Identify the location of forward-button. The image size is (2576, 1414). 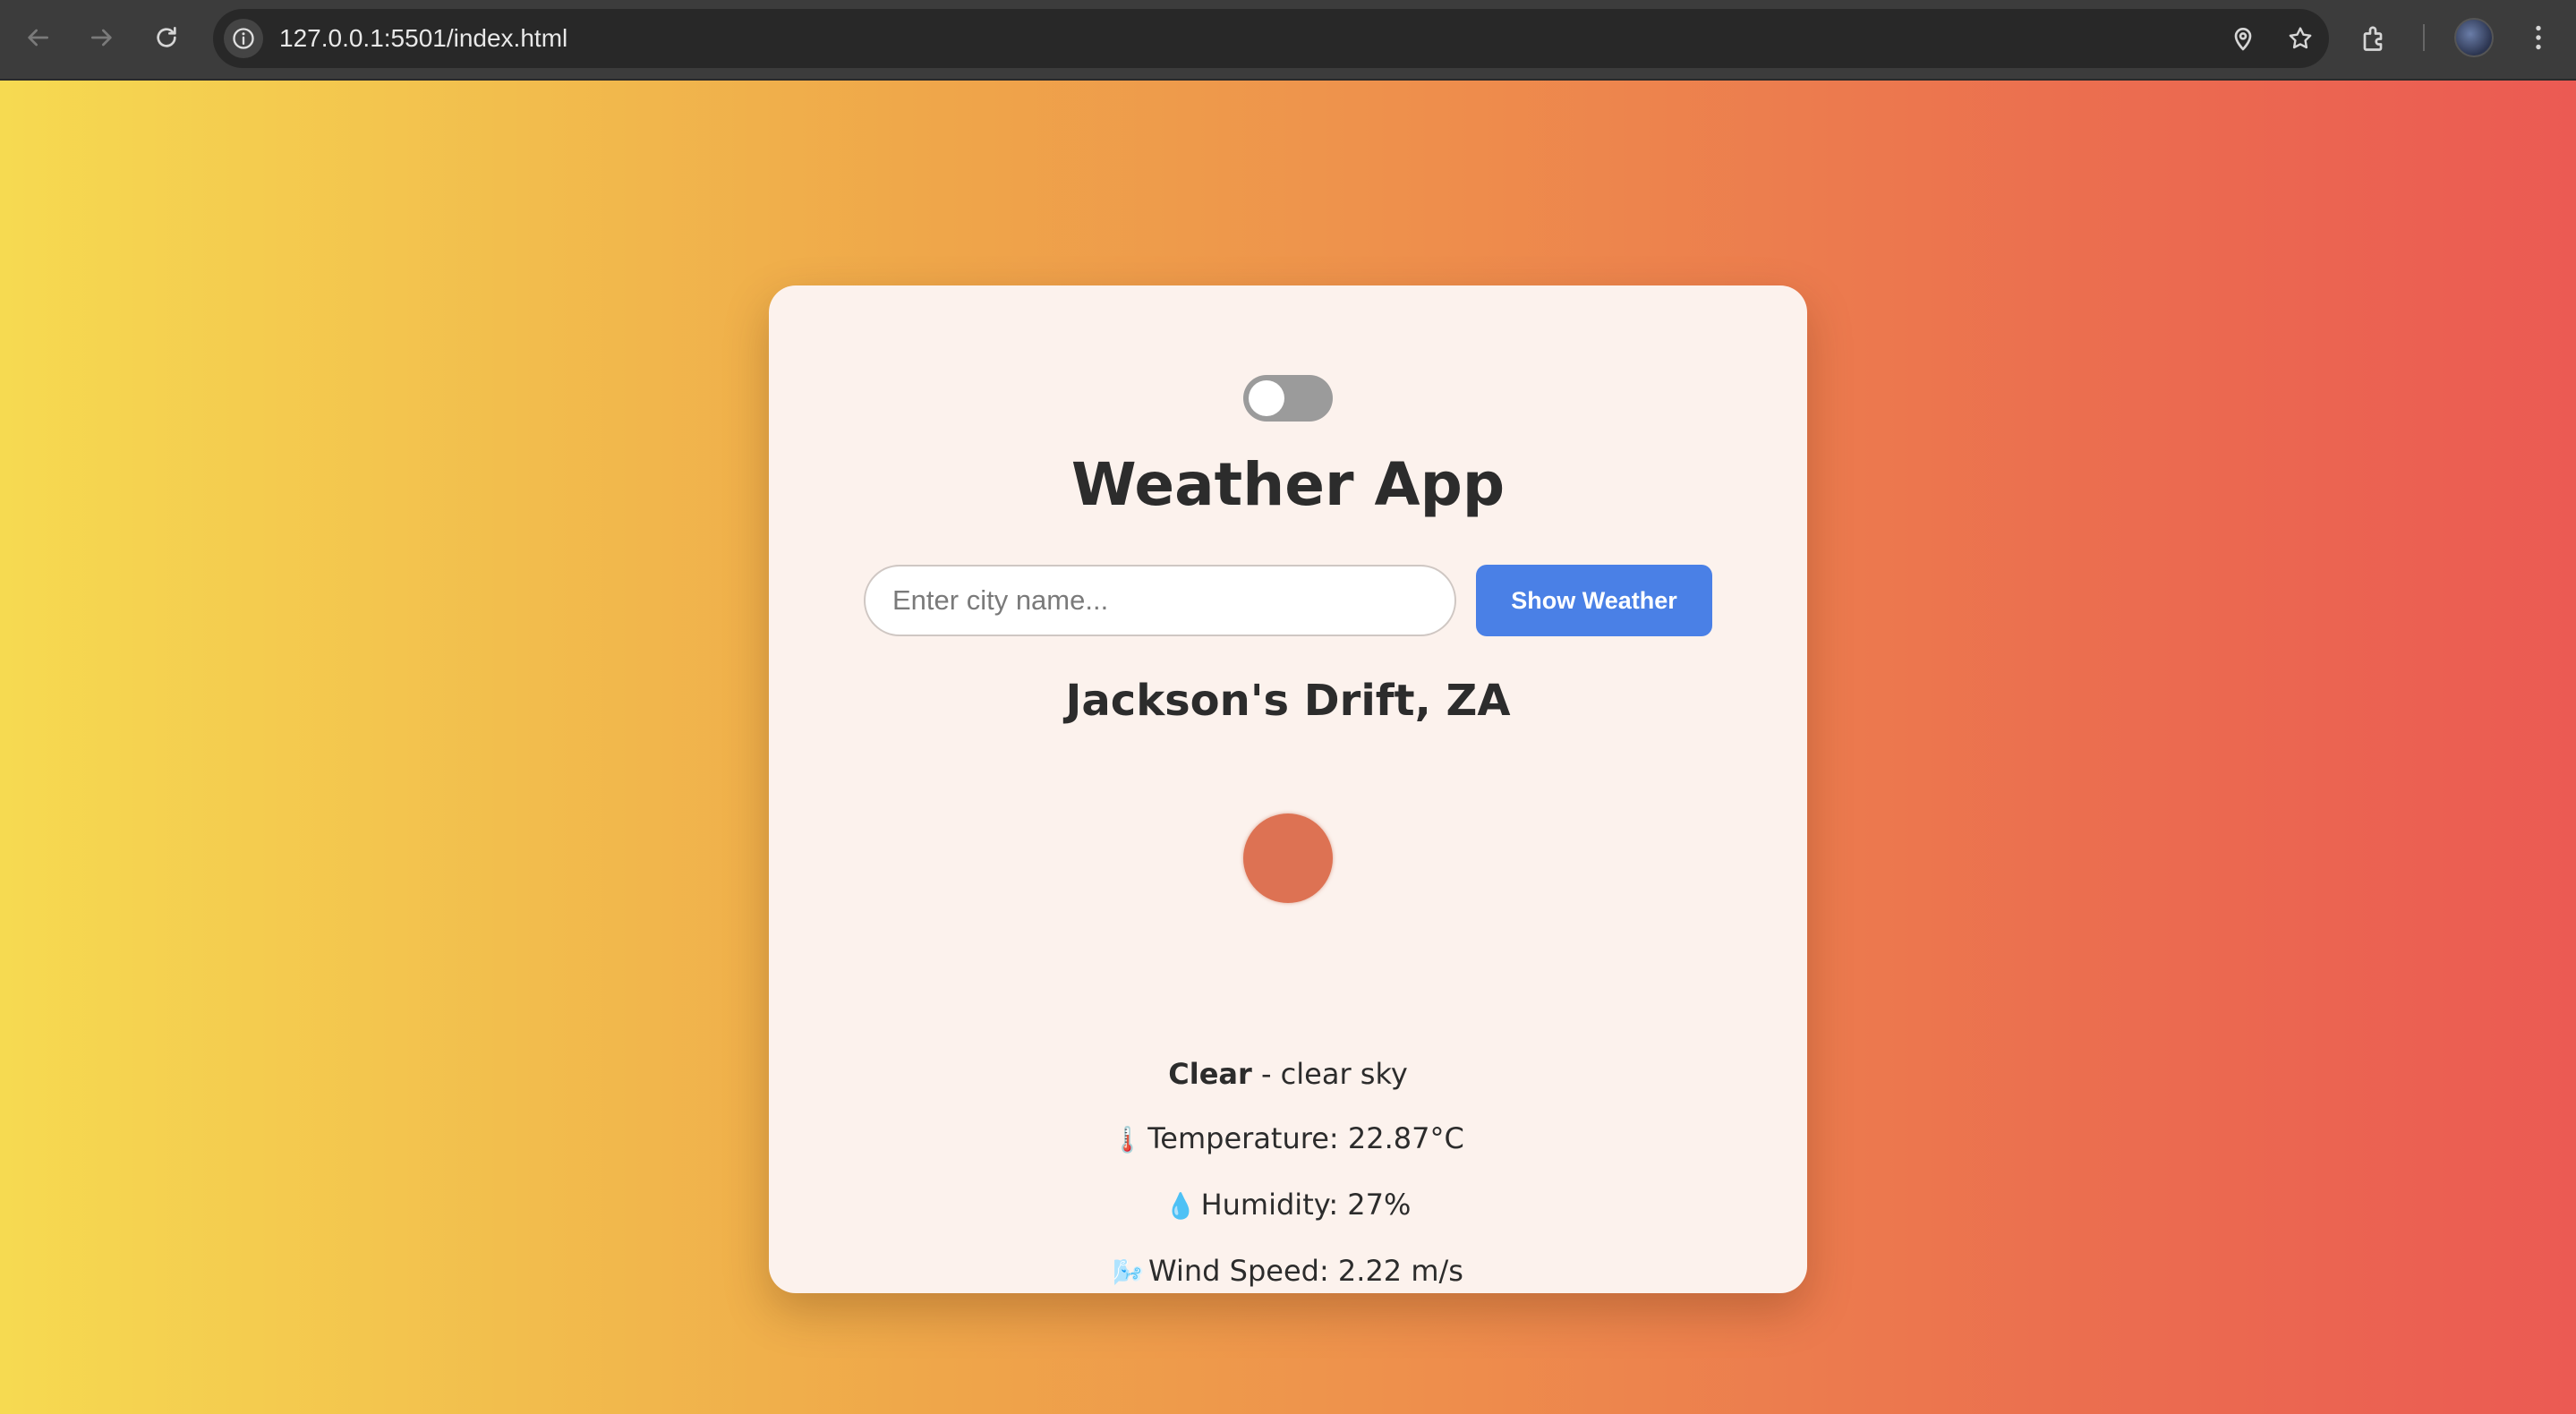
(102, 37).